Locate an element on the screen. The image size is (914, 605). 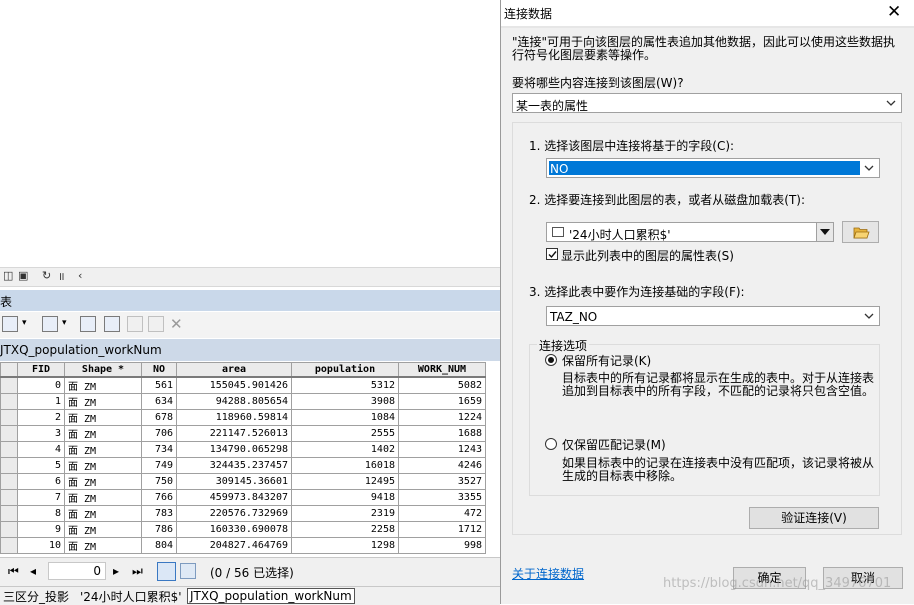
join-field-select: TAZ_NO is located at coordinates (713, 316).